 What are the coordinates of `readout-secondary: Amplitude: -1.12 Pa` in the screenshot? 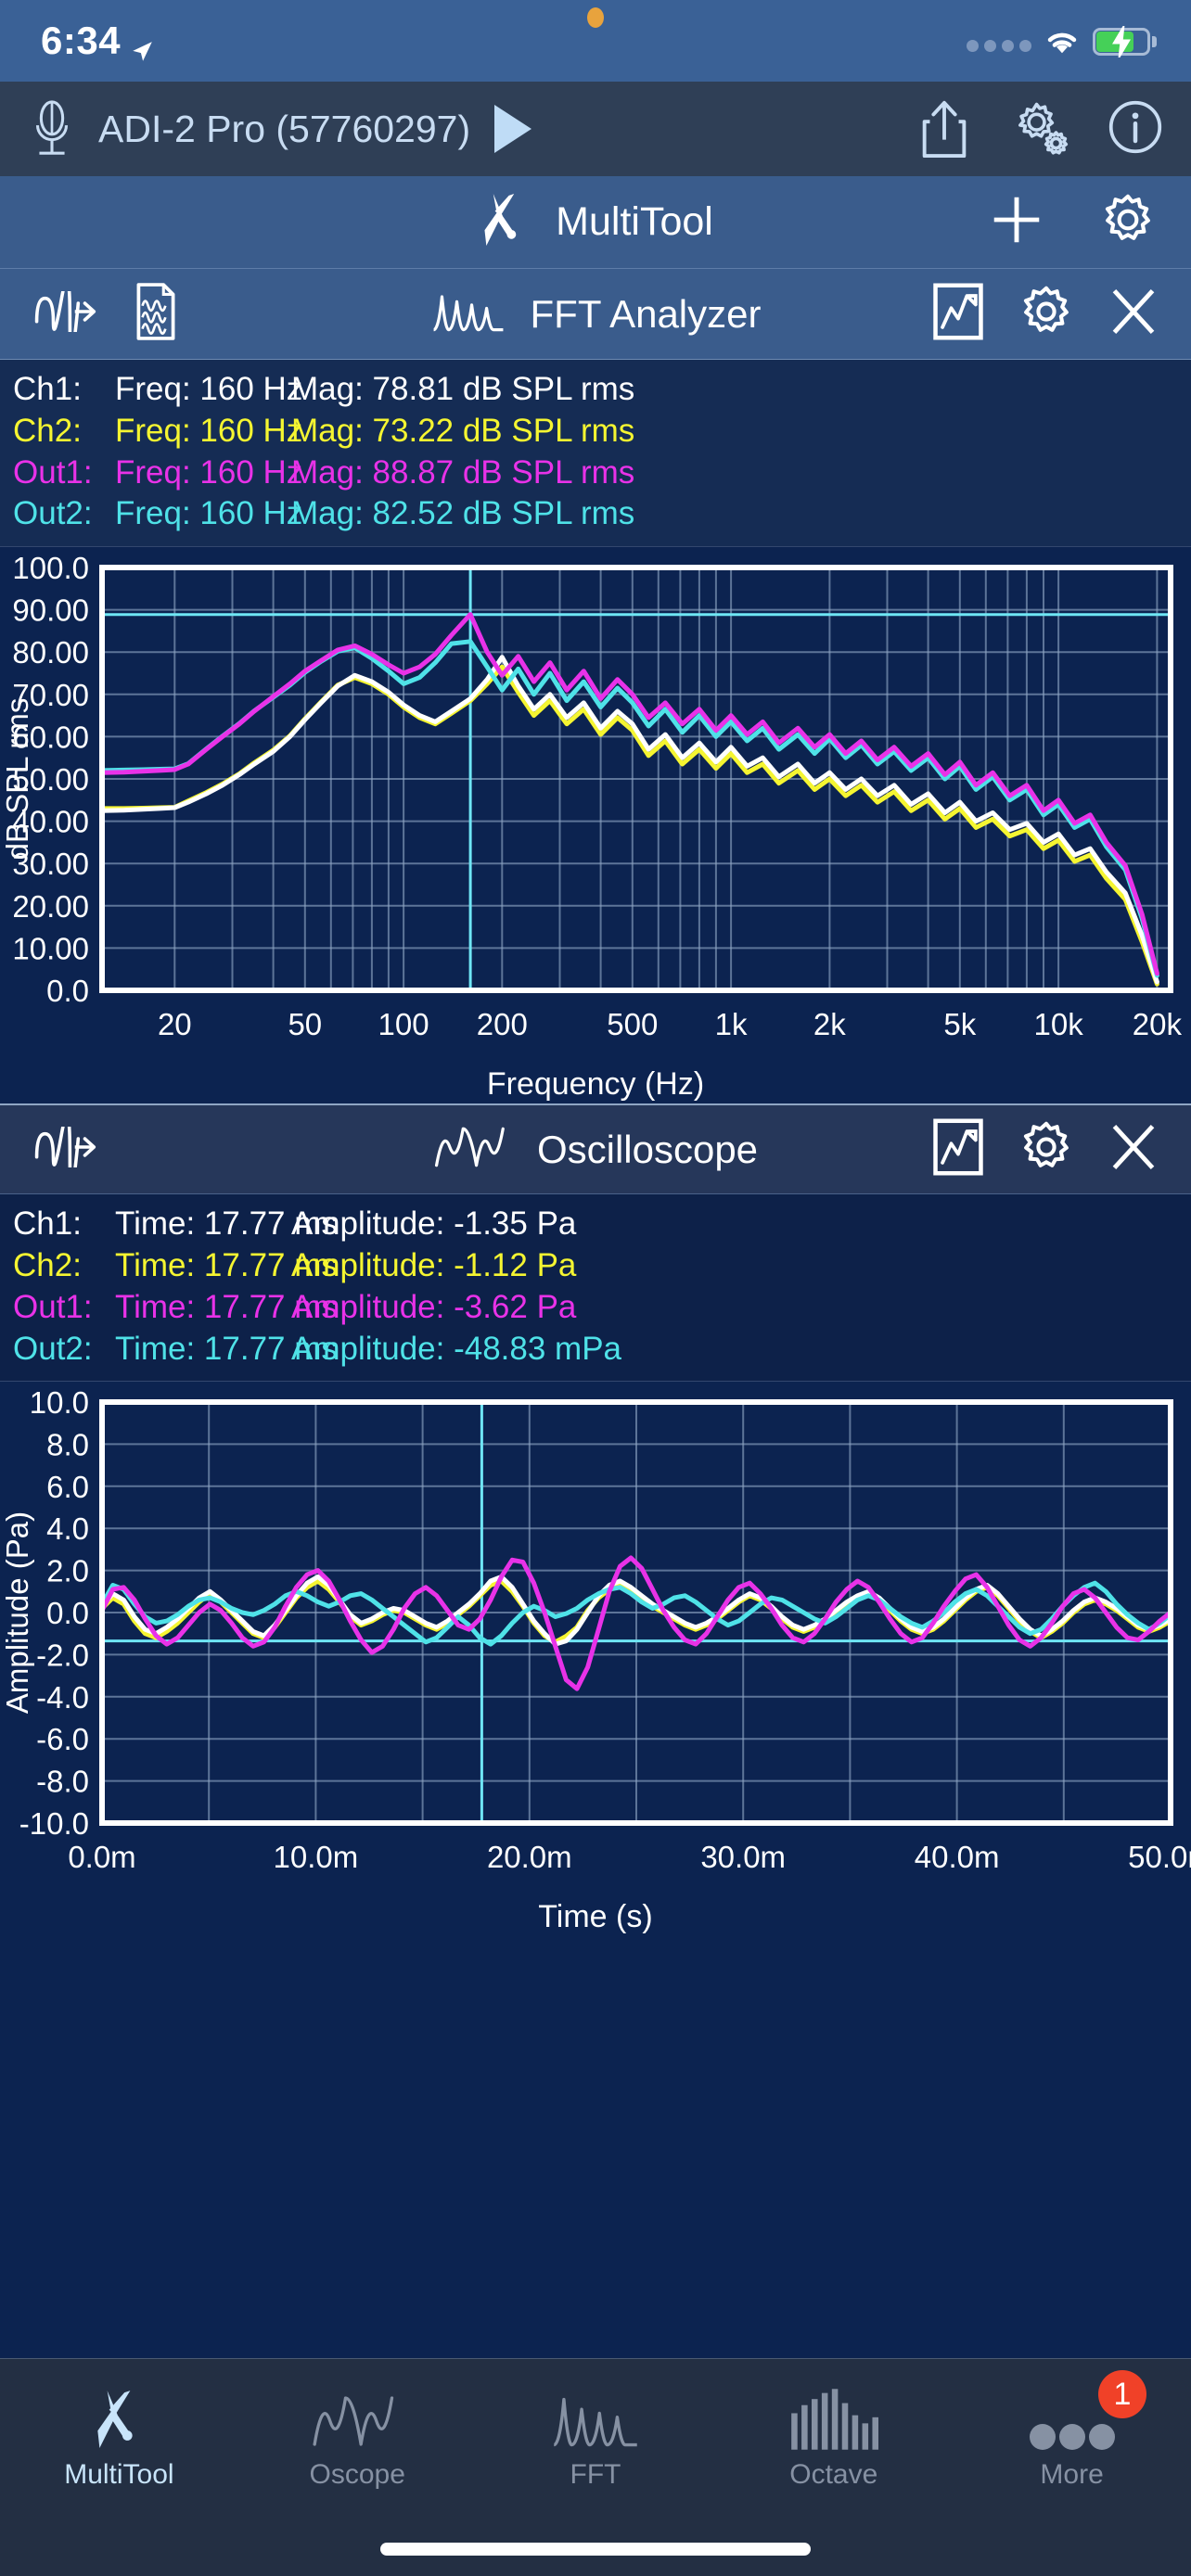 It's located at (434, 1264).